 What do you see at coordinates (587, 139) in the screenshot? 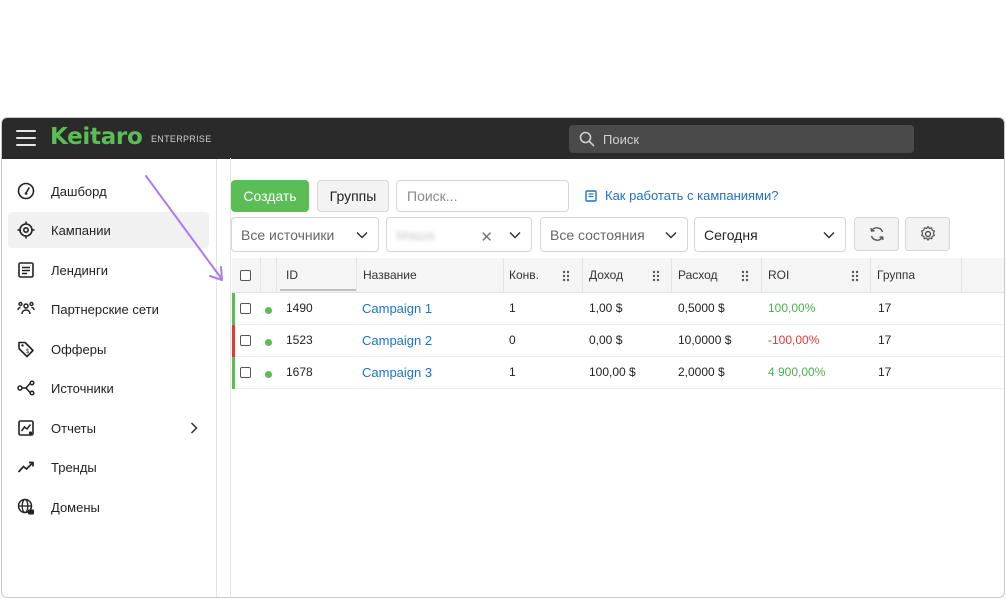
I see `search-icon` at bounding box center [587, 139].